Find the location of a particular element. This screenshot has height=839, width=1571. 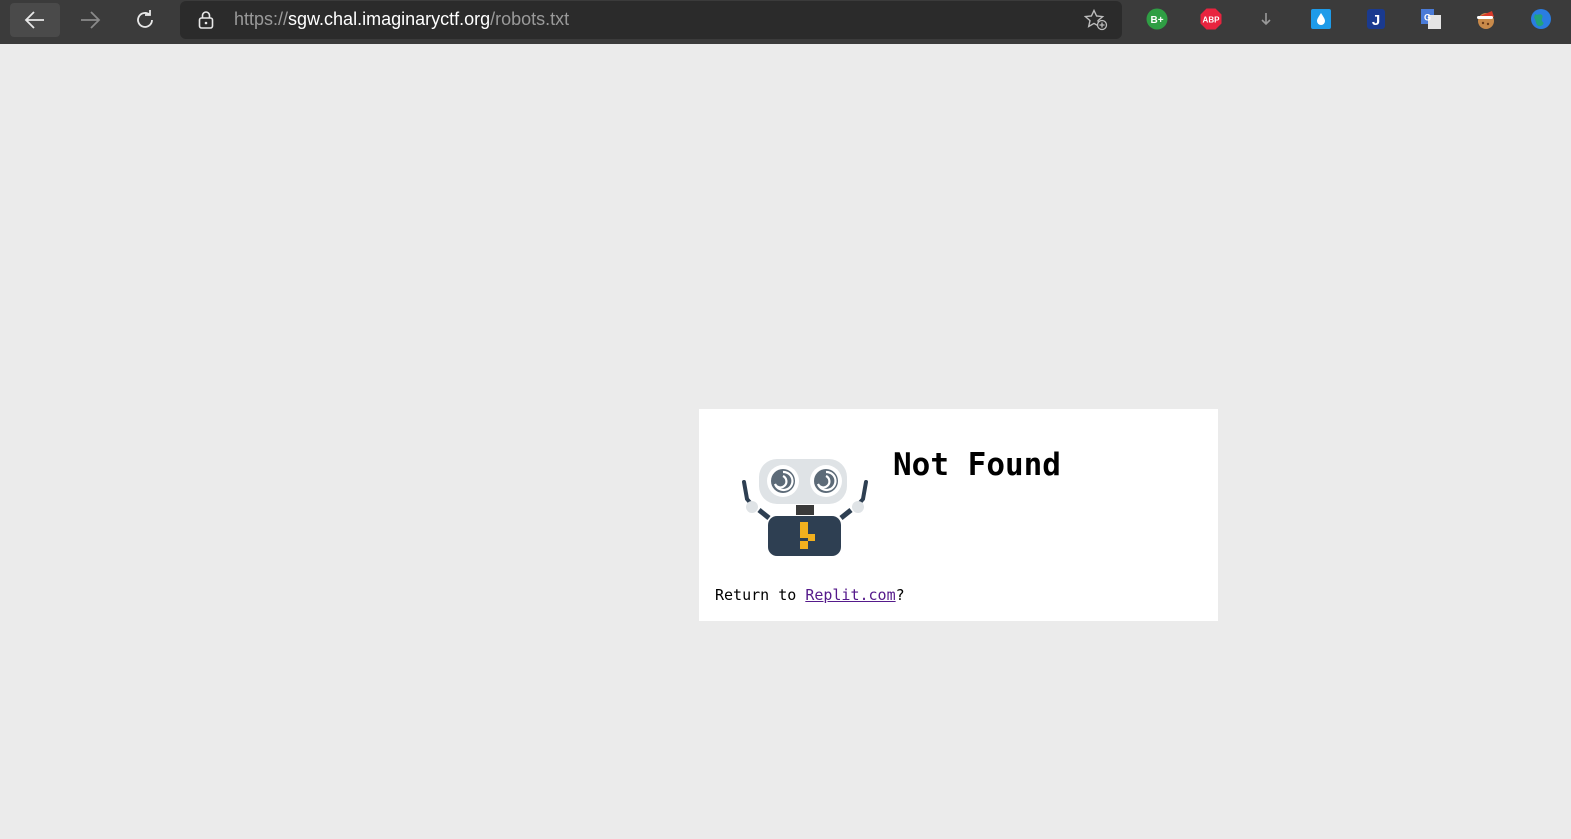

return-suffix: ? is located at coordinates (900, 595).